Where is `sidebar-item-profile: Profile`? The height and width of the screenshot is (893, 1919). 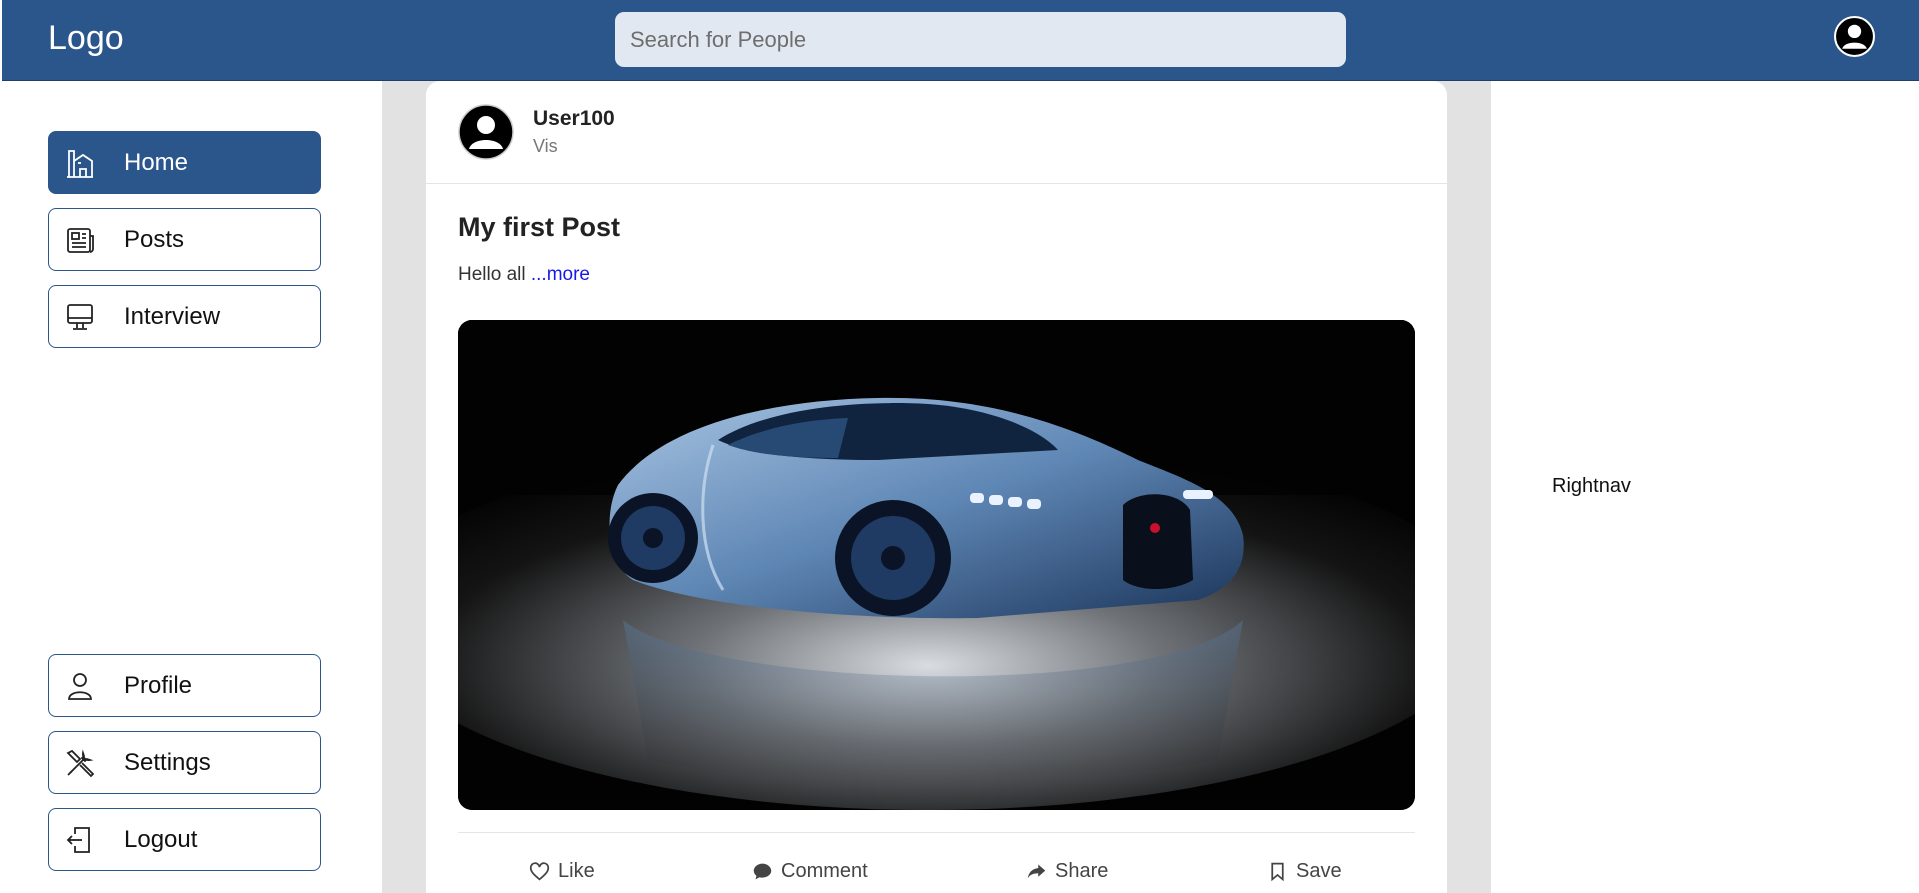 sidebar-item-profile: Profile is located at coordinates (184, 685).